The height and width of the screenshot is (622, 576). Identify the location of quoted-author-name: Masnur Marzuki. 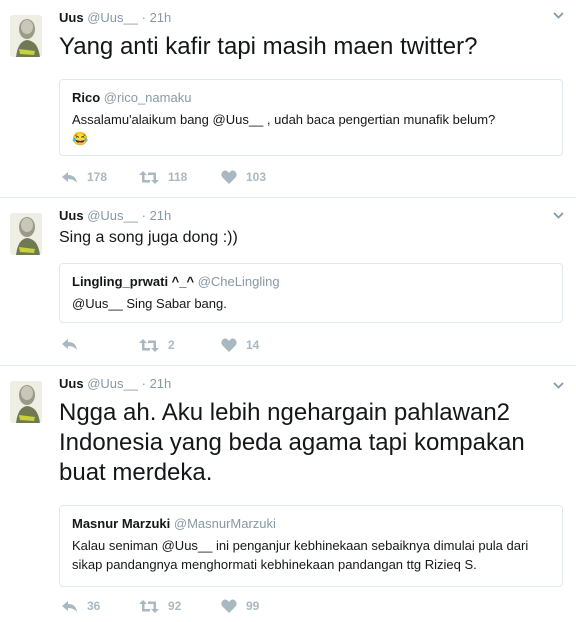
(121, 523).